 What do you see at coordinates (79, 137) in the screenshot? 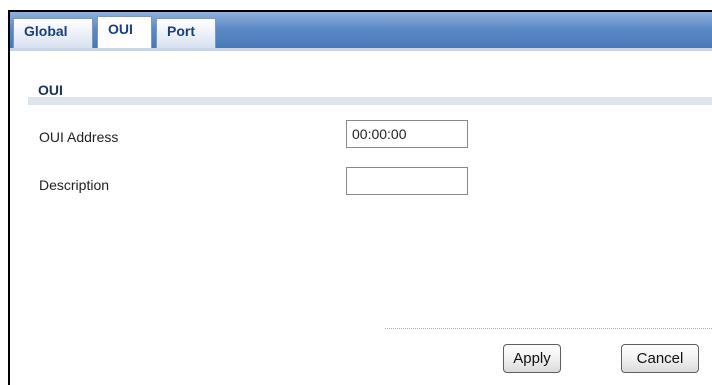
I see `oui-address-label: OUI Address` at bounding box center [79, 137].